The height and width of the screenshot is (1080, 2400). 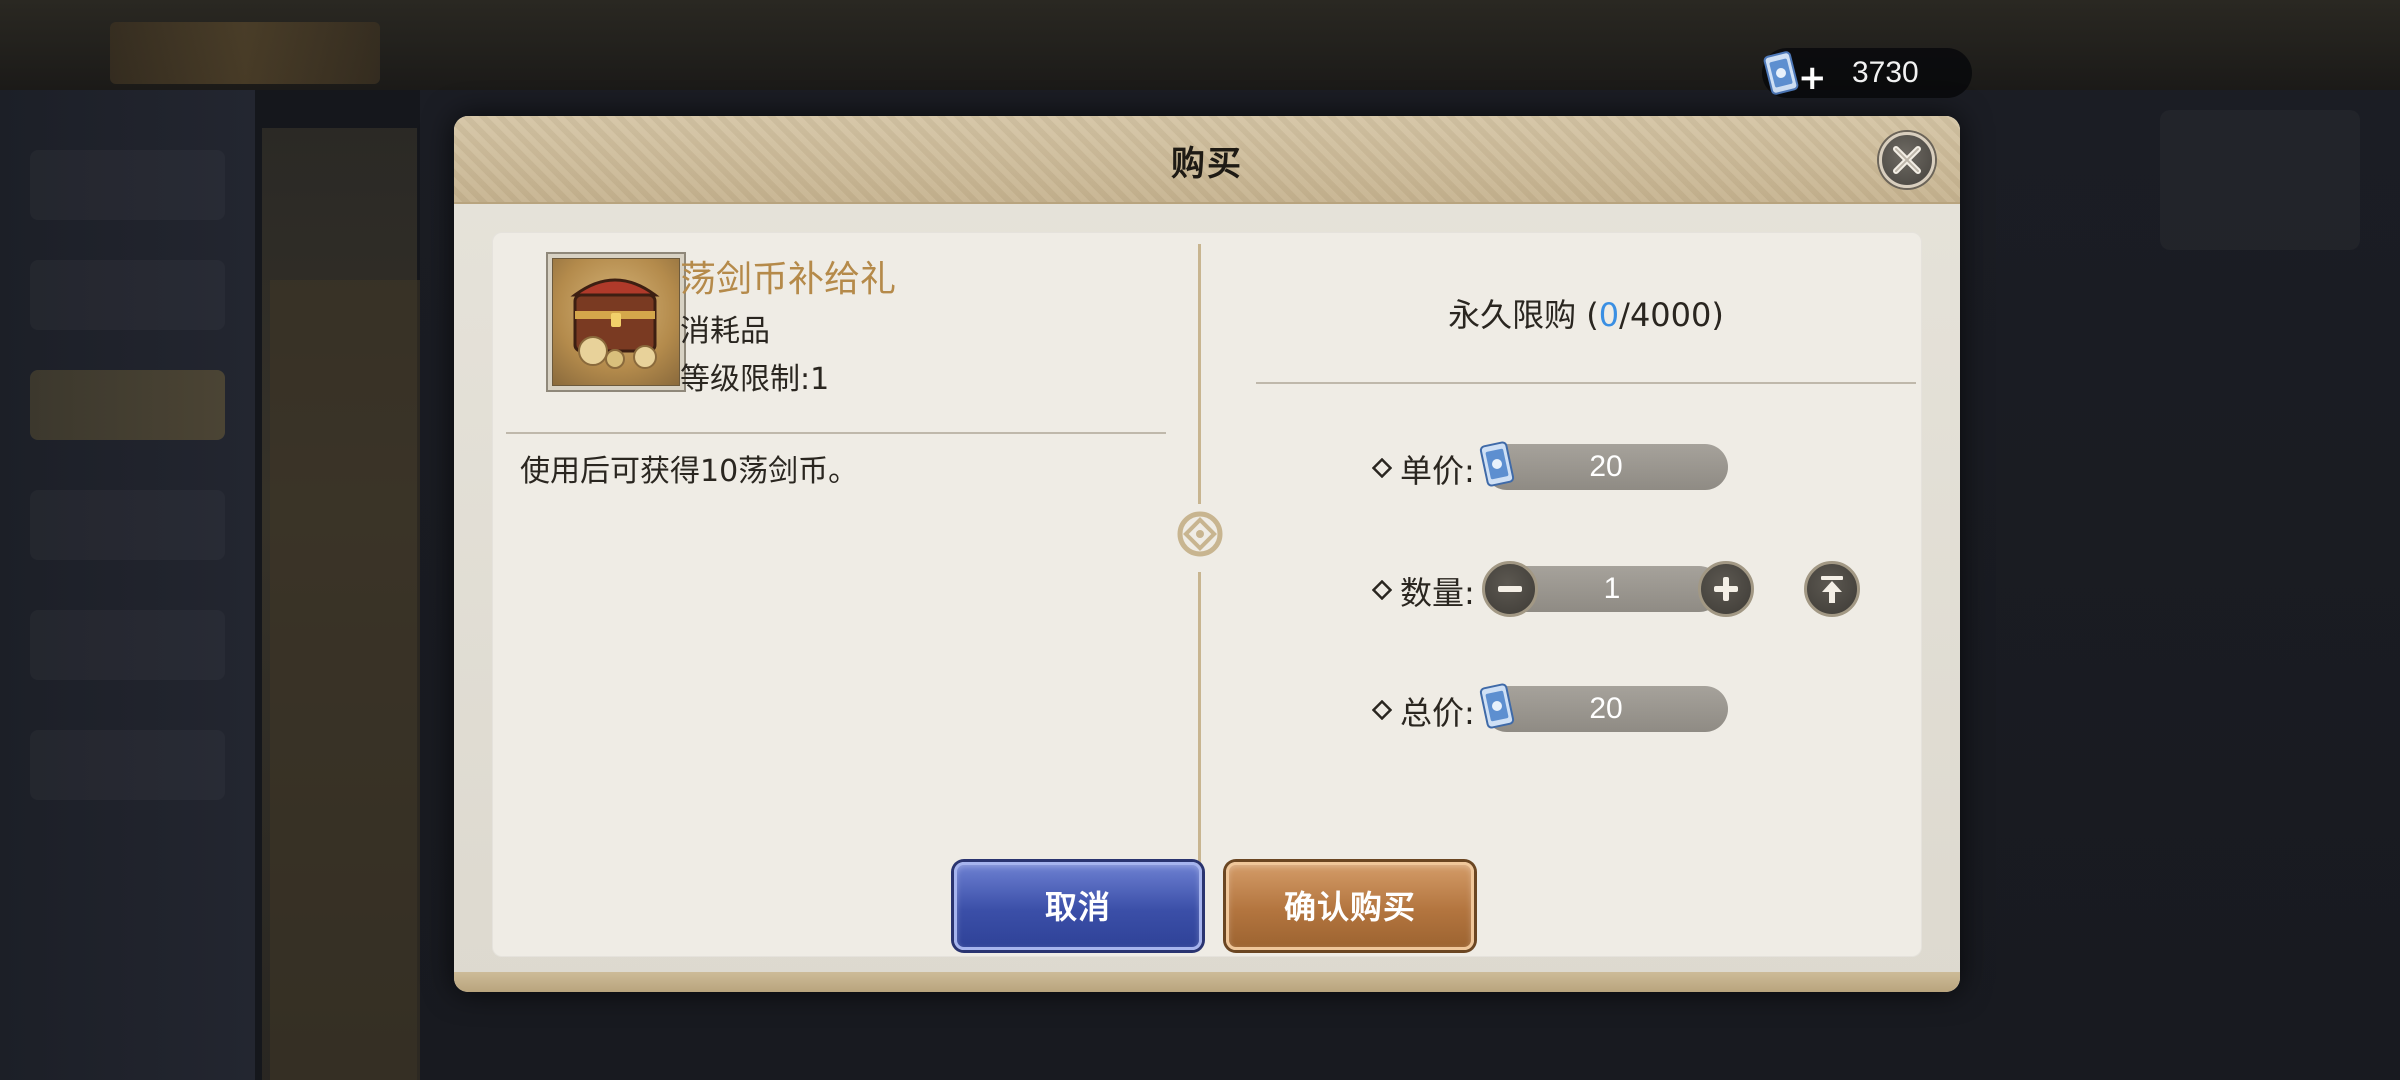 What do you see at coordinates (1200, 534) in the screenshot?
I see `ornament-icon` at bounding box center [1200, 534].